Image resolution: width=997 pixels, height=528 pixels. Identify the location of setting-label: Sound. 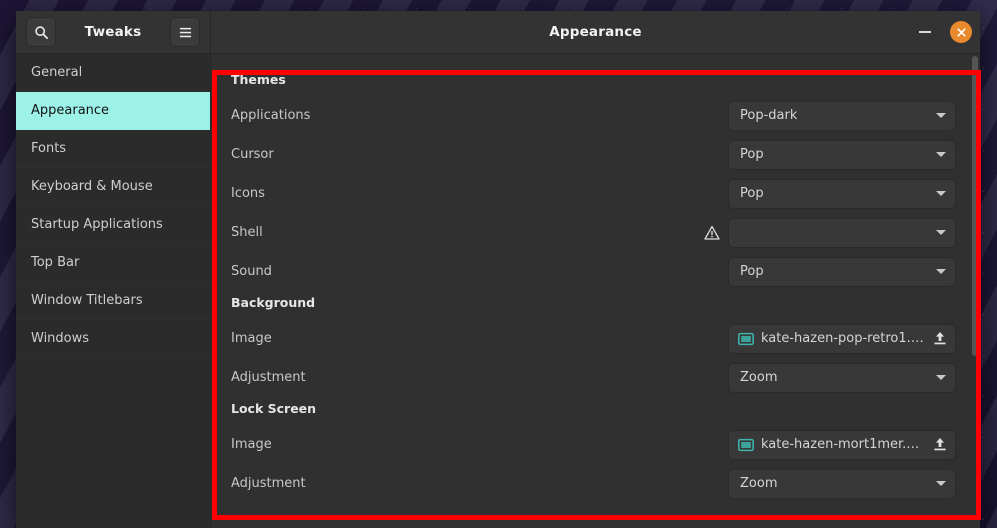
(251, 271).